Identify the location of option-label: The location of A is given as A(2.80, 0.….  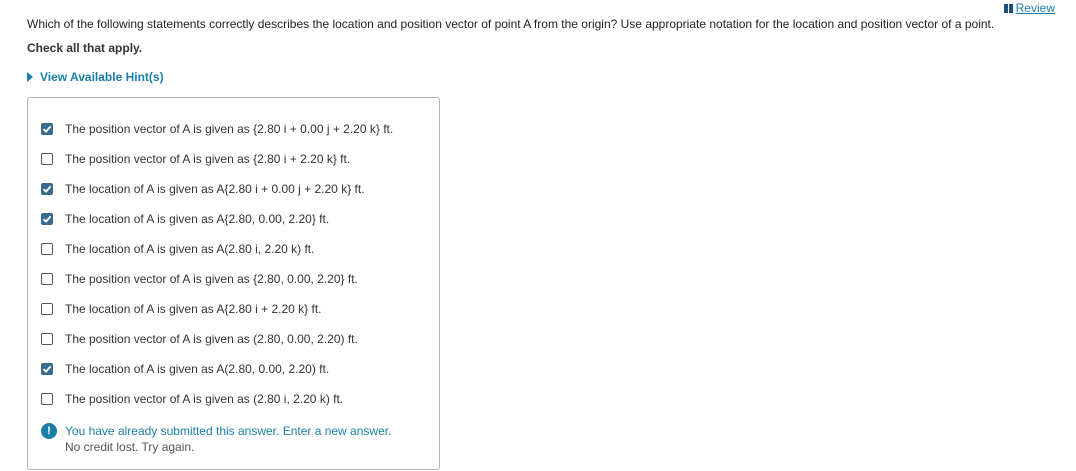
(197, 369).